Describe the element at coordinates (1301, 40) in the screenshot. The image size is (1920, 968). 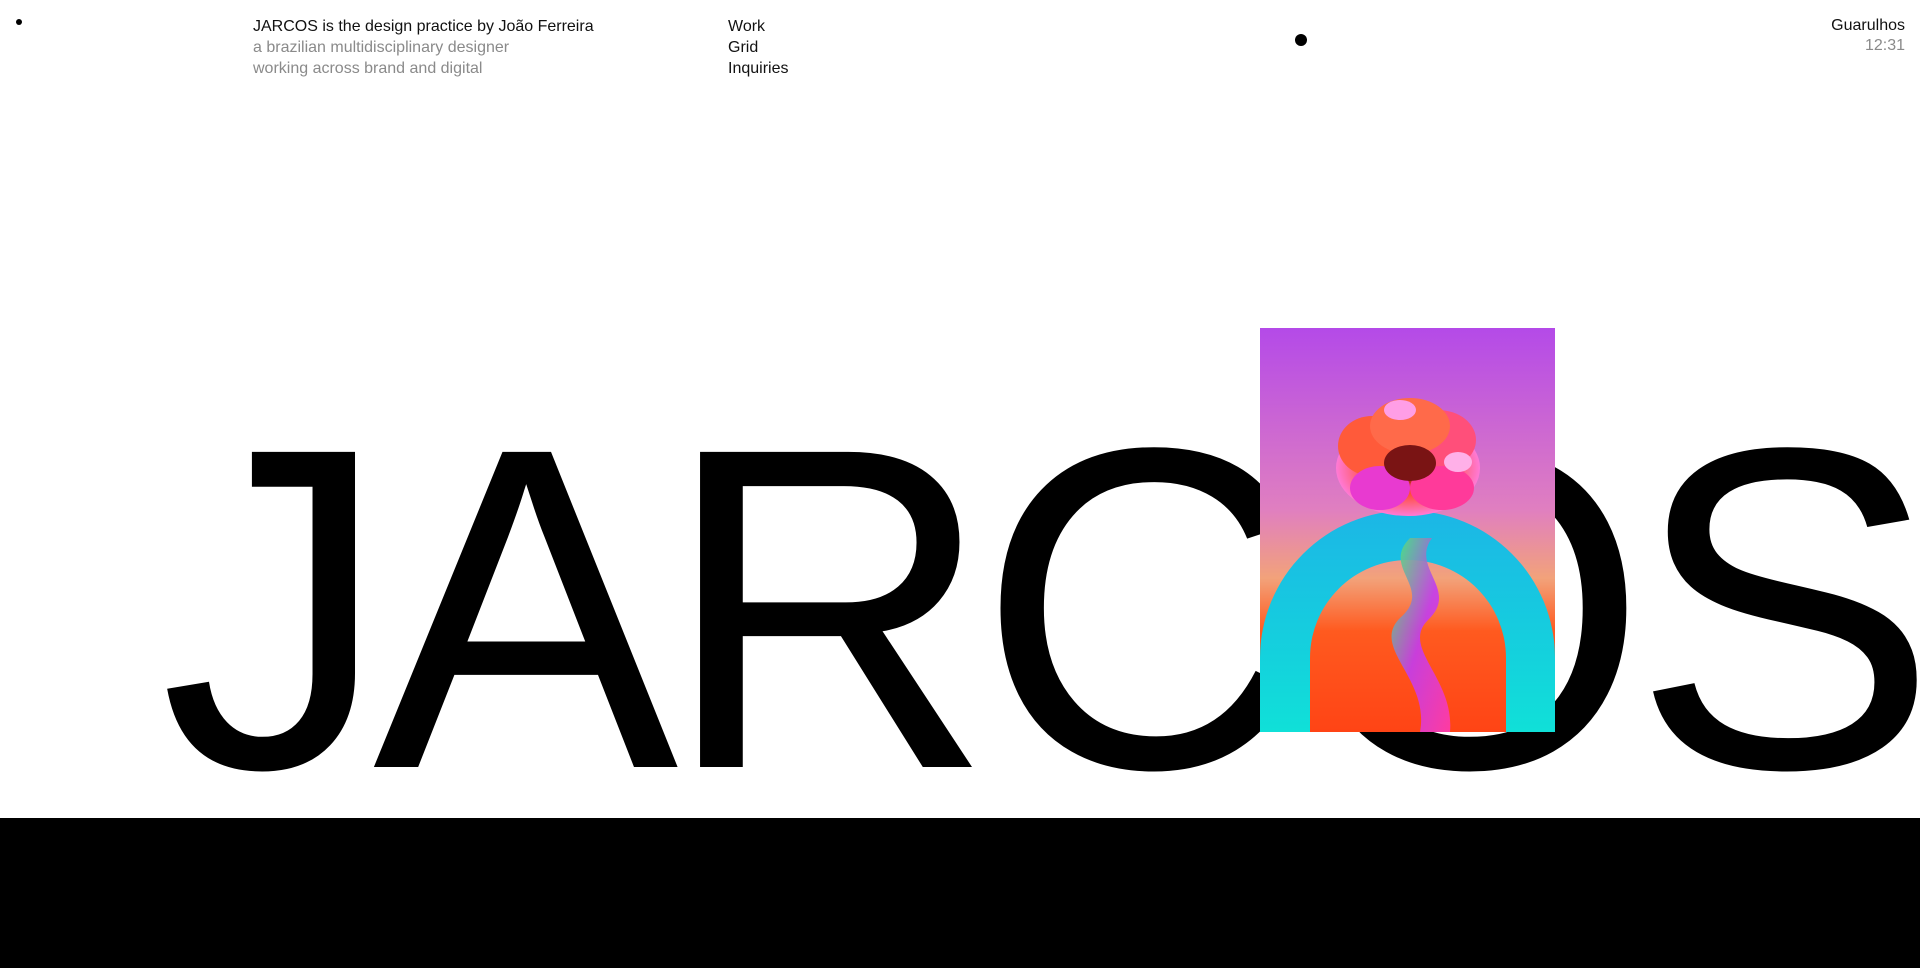
I see `cursor-dot-icon` at that location.